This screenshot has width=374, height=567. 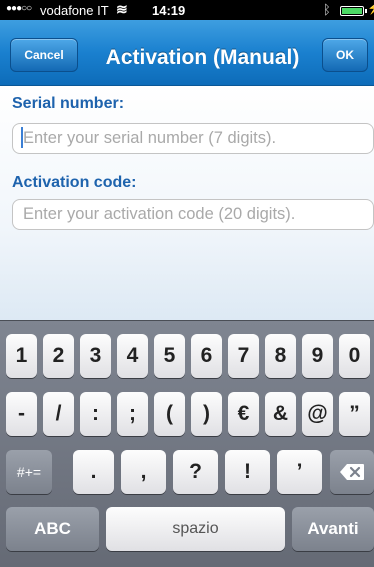 What do you see at coordinates (317, 414) in the screenshot?
I see `key-at: @` at bounding box center [317, 414].